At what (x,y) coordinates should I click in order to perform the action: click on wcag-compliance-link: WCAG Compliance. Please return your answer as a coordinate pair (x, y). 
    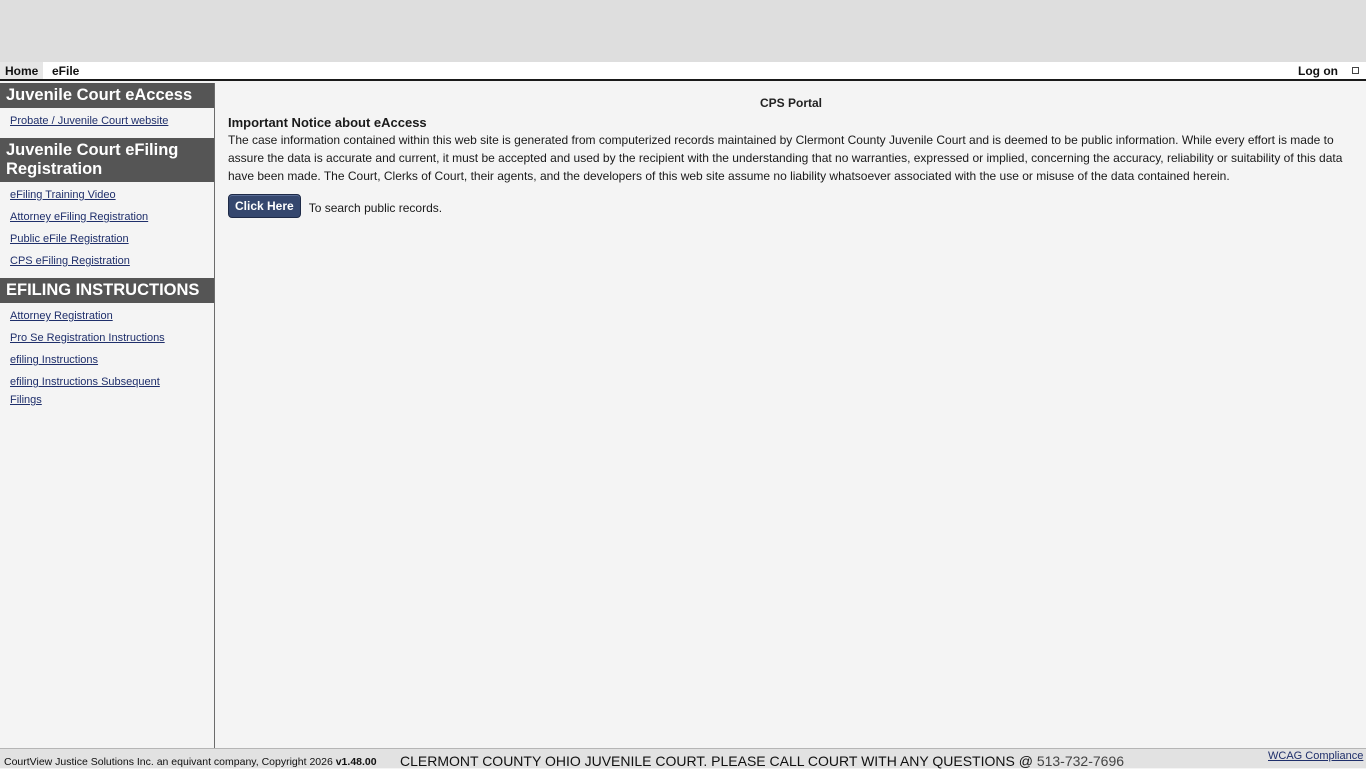
    Looking at the image, I should click on (1315, 756).